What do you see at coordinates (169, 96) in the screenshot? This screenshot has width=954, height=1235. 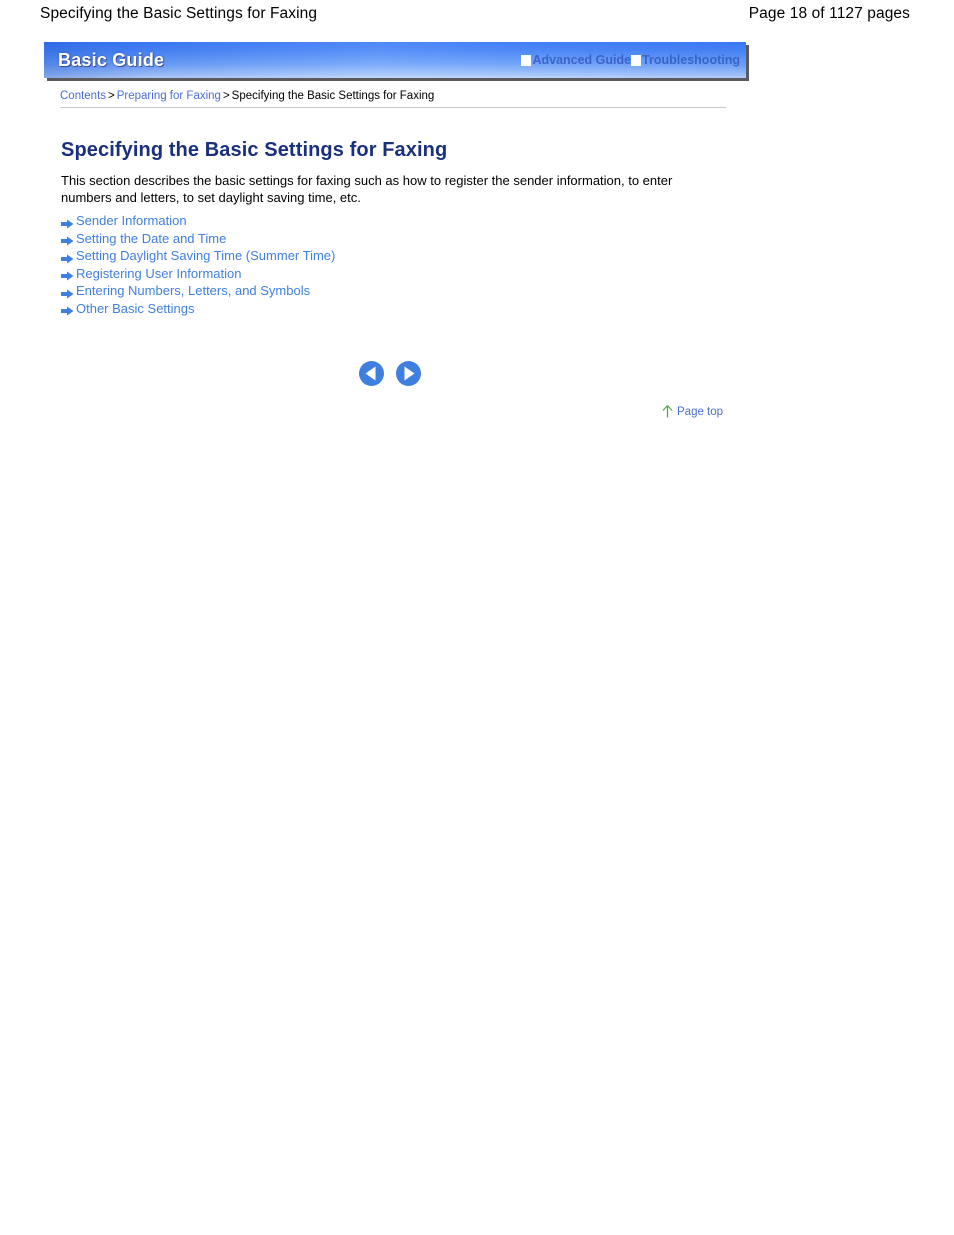 I see `breadcrumb-item-preparing-for-faxing: Preparing for Faxing` at bounding box center [169, 96].